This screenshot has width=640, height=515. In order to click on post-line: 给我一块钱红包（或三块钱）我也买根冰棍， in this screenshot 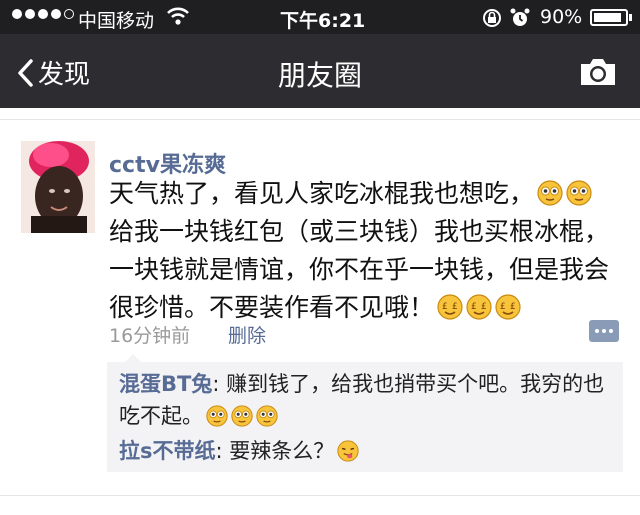, I will do `click(359, 231)`.